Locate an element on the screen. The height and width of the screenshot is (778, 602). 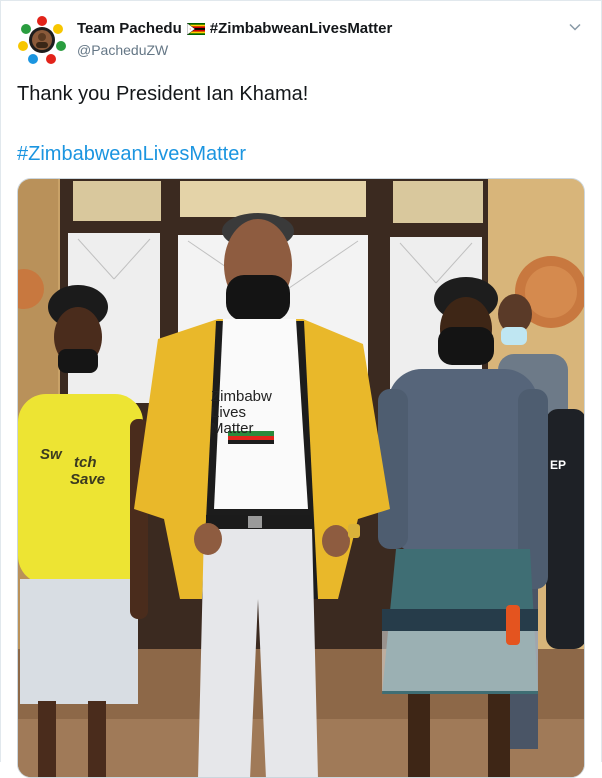
chevron-down-icon is located at coordinates (575, 27).